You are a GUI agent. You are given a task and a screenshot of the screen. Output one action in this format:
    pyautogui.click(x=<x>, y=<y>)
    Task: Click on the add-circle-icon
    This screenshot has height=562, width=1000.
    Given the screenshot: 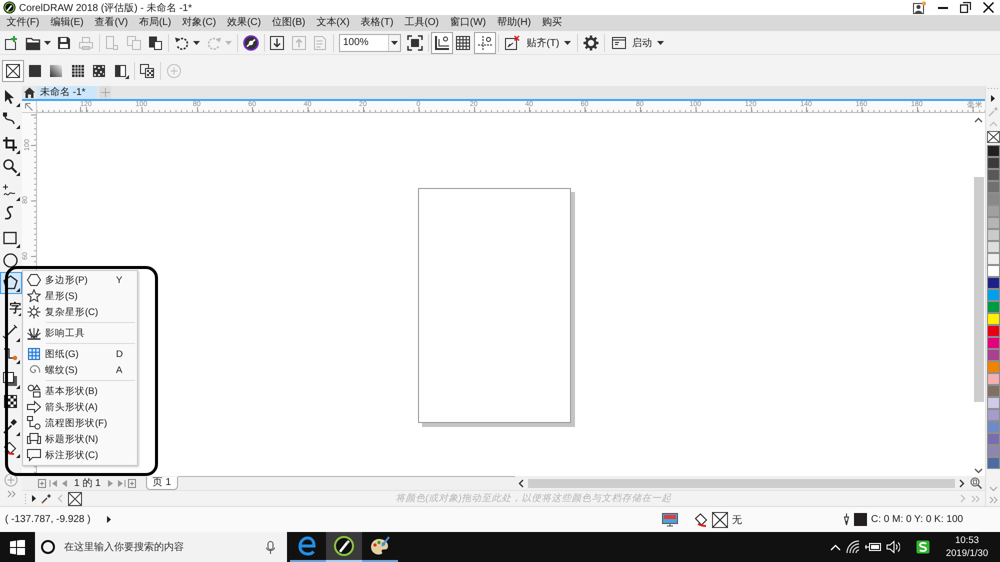 What is the action you would take?
    pyautogui.click(x=11, y=480)
    